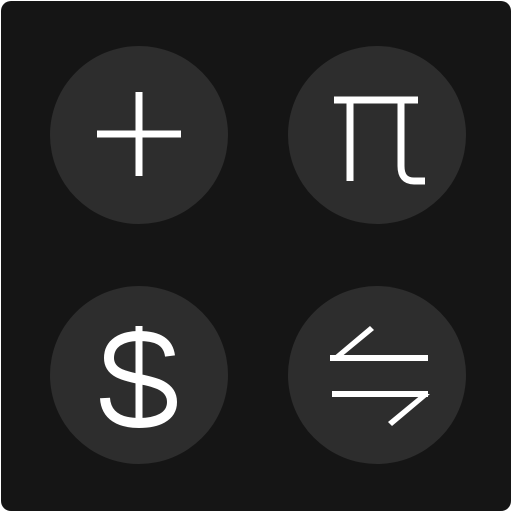  I want to click on swap-arrows-icon, so click(380, 376).